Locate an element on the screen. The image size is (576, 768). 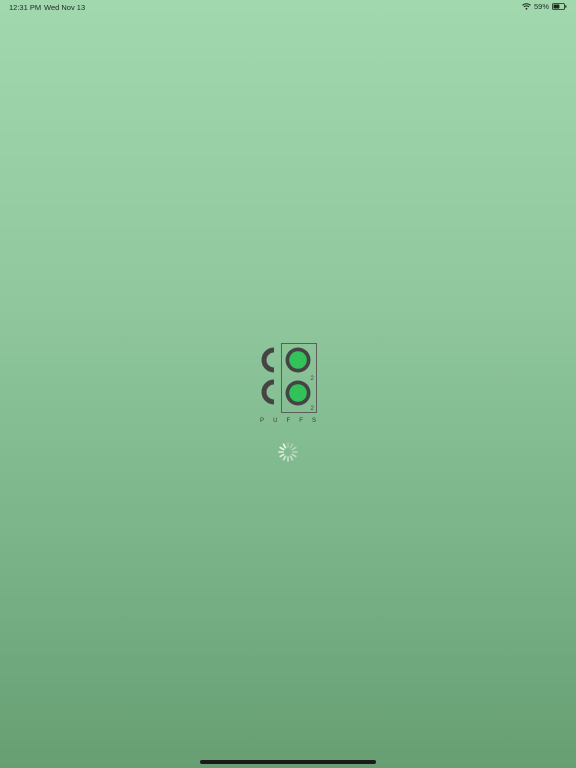
wifi-icon is located at coordinates (526, 6).